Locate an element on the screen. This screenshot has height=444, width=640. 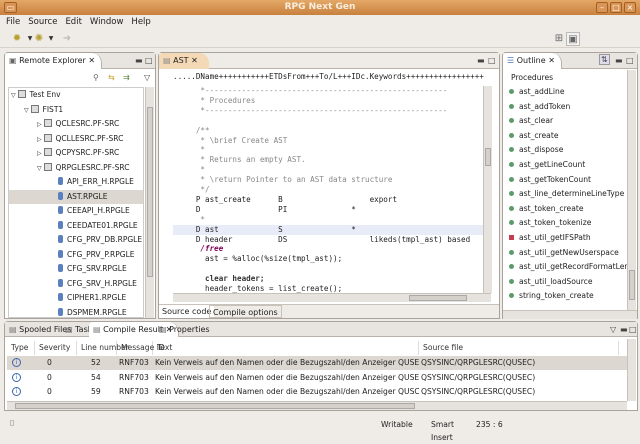
sort-icon: ⇅ is located at coordinates (604, 59).